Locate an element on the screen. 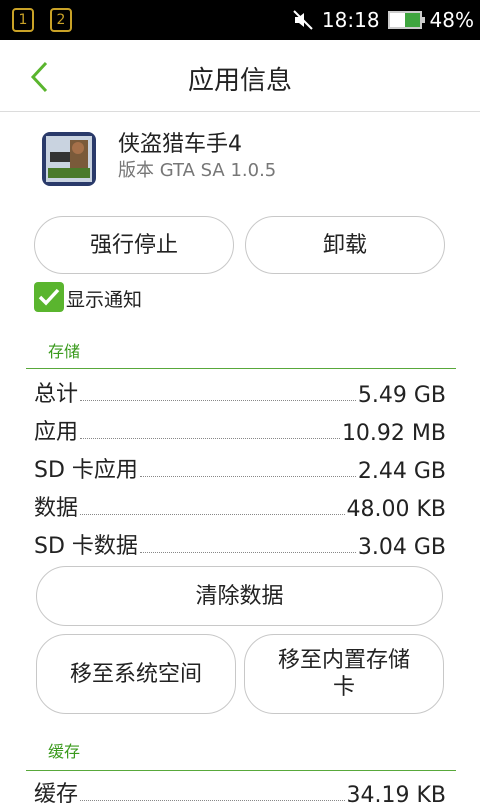  force-stop-button: 强行停止 is located at coordinates (134, 245).